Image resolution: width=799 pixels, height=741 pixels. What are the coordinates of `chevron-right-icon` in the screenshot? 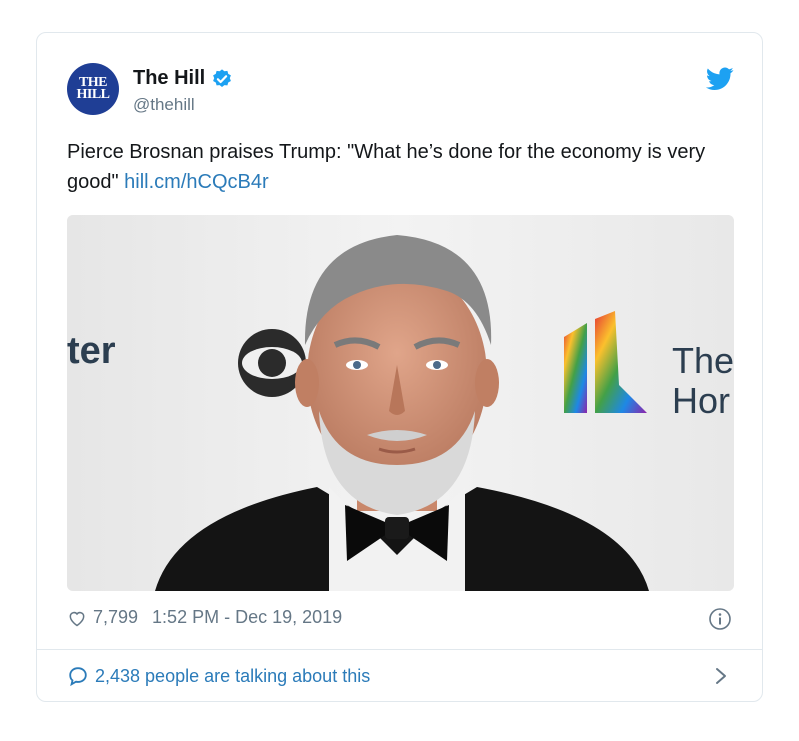 It's located at (721, 676).